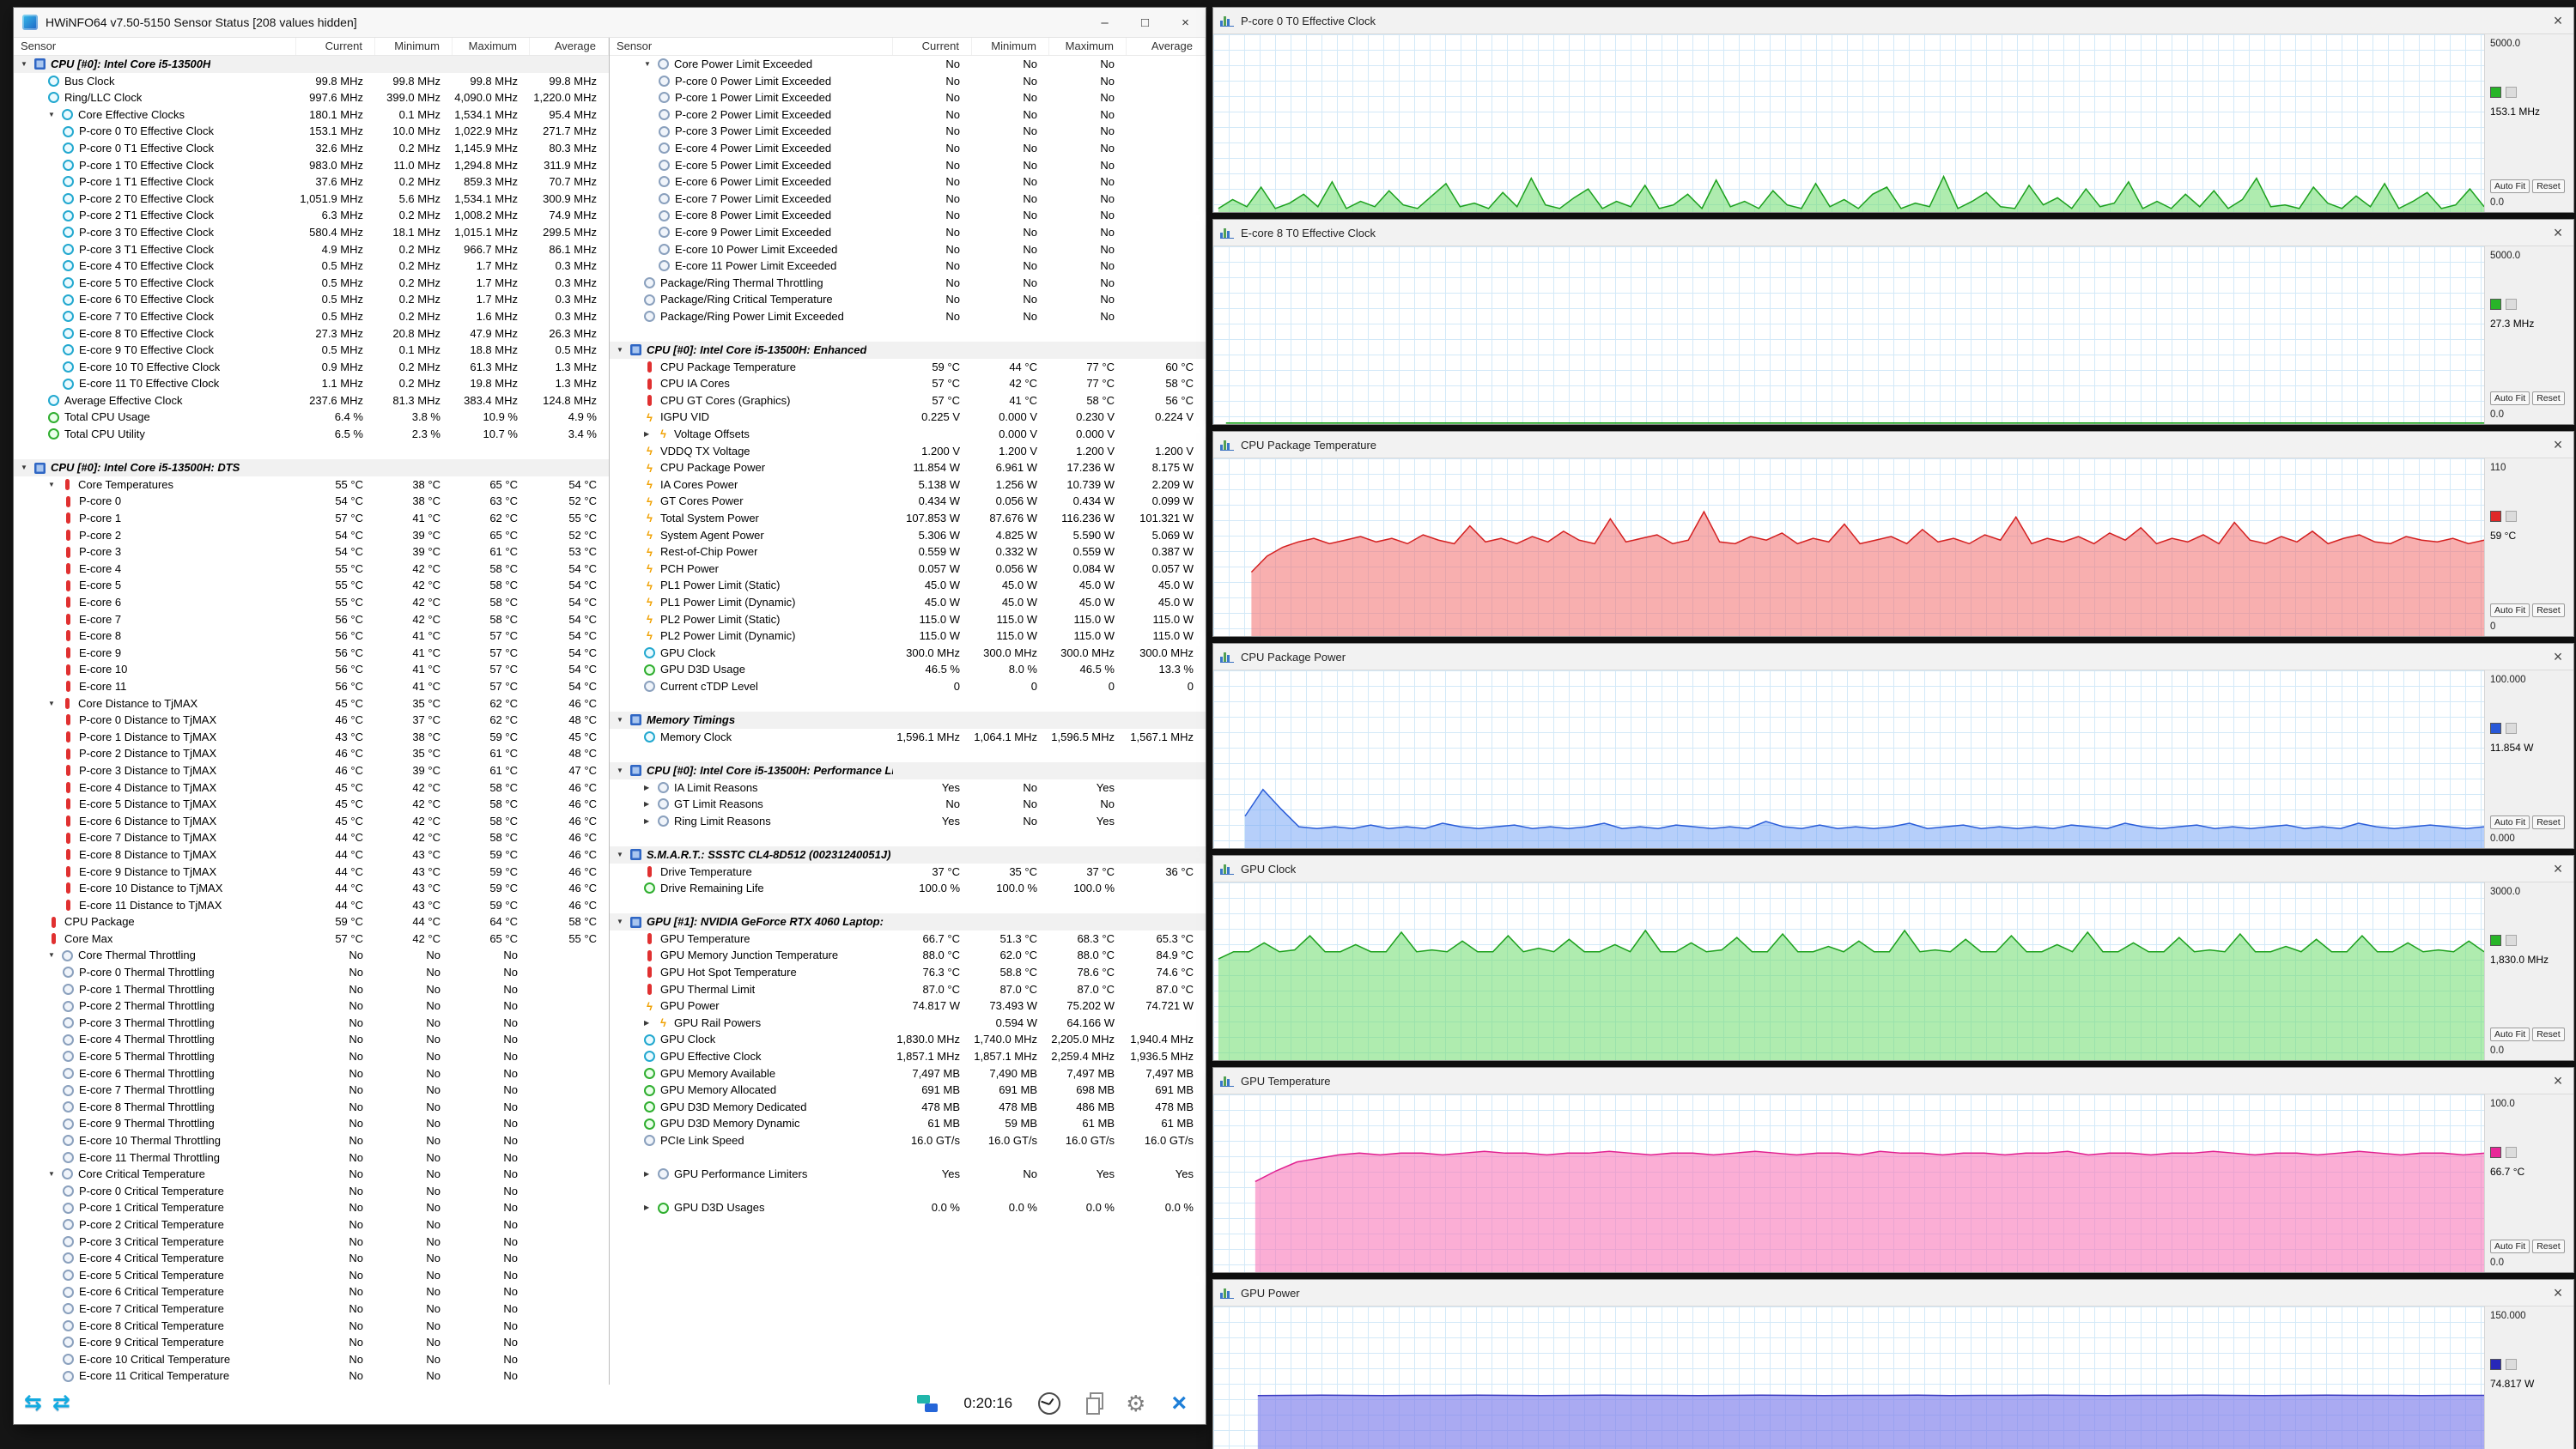 The height and width of the screenshot is (1449, 2576). Describe the element at coordinates (908, 720) in the screenshot. I see `sensor-group-row: ▼ Memory Timings` at that location.